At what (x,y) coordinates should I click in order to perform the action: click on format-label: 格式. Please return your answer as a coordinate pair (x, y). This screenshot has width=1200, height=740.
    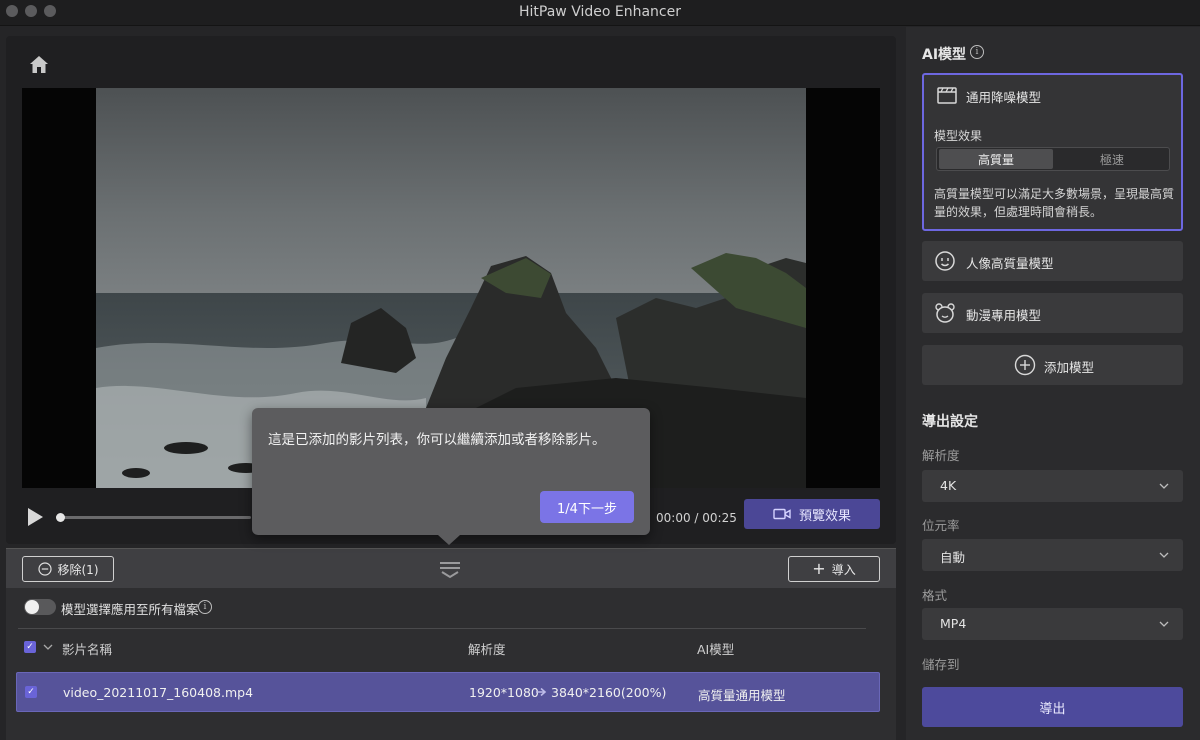
    Looking at the image, I should click on (935, 595).